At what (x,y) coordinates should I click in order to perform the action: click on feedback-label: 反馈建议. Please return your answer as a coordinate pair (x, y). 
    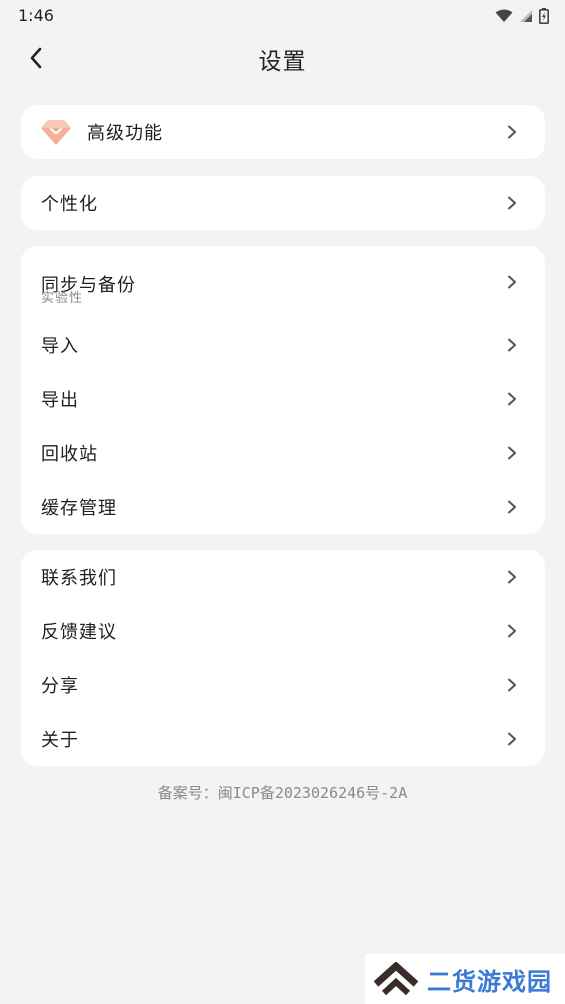
    Looking at the image, I should click on (79, 632).